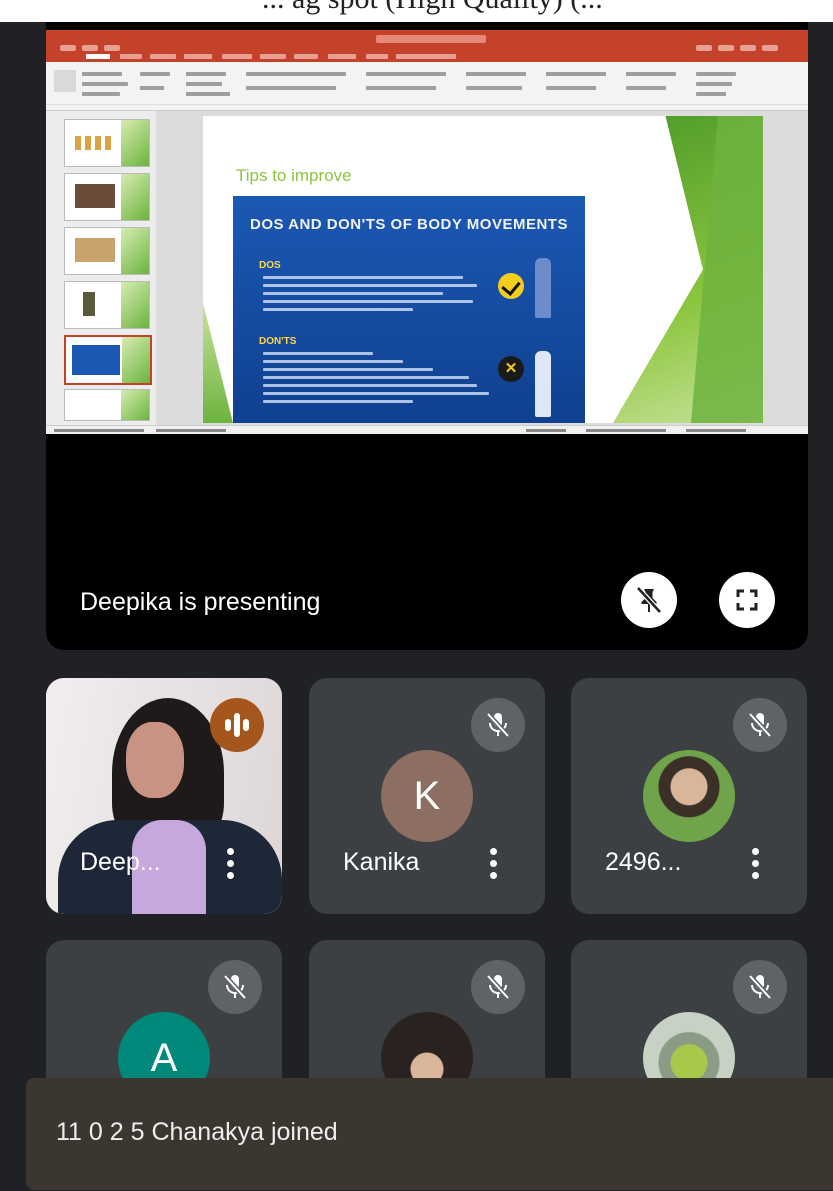 Image resolution: width=833 pixels, height=1191 pixels. I want to click on participant-avatar: K, so click(427, 796).